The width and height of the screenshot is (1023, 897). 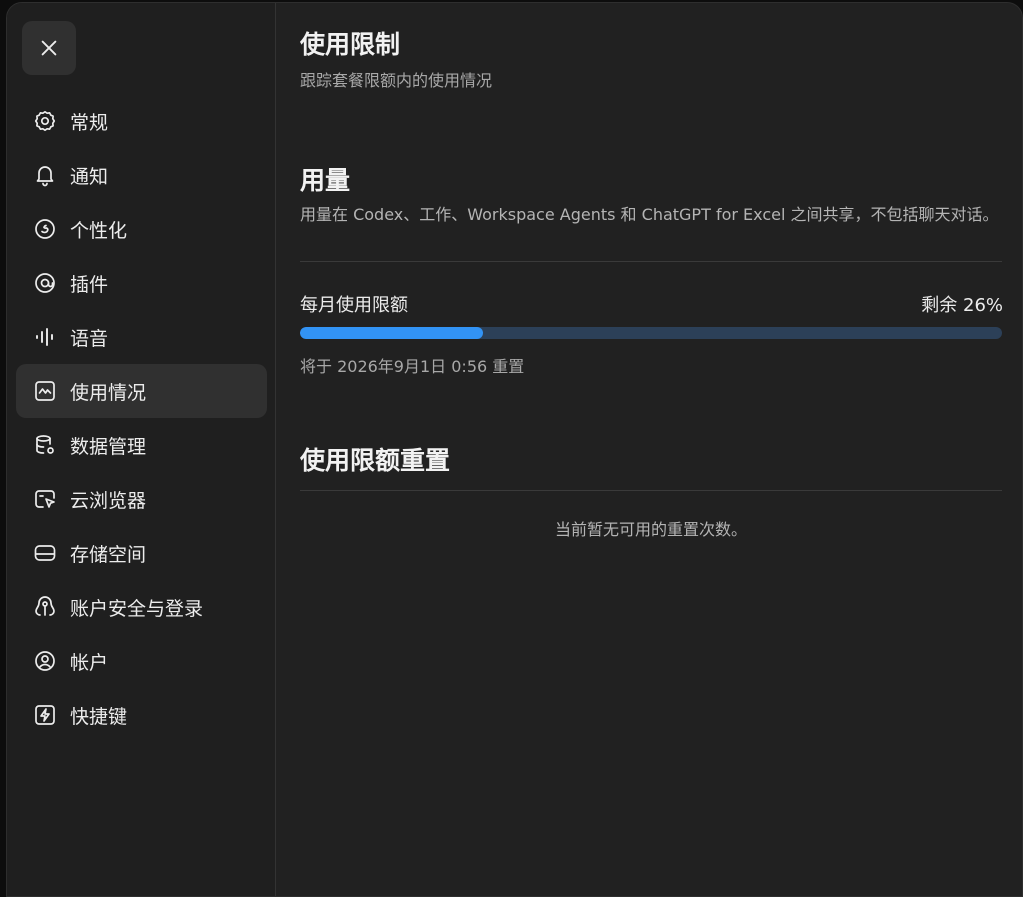 I want to click on sidebar-item-label: 语音, so click(x=89, y=338).